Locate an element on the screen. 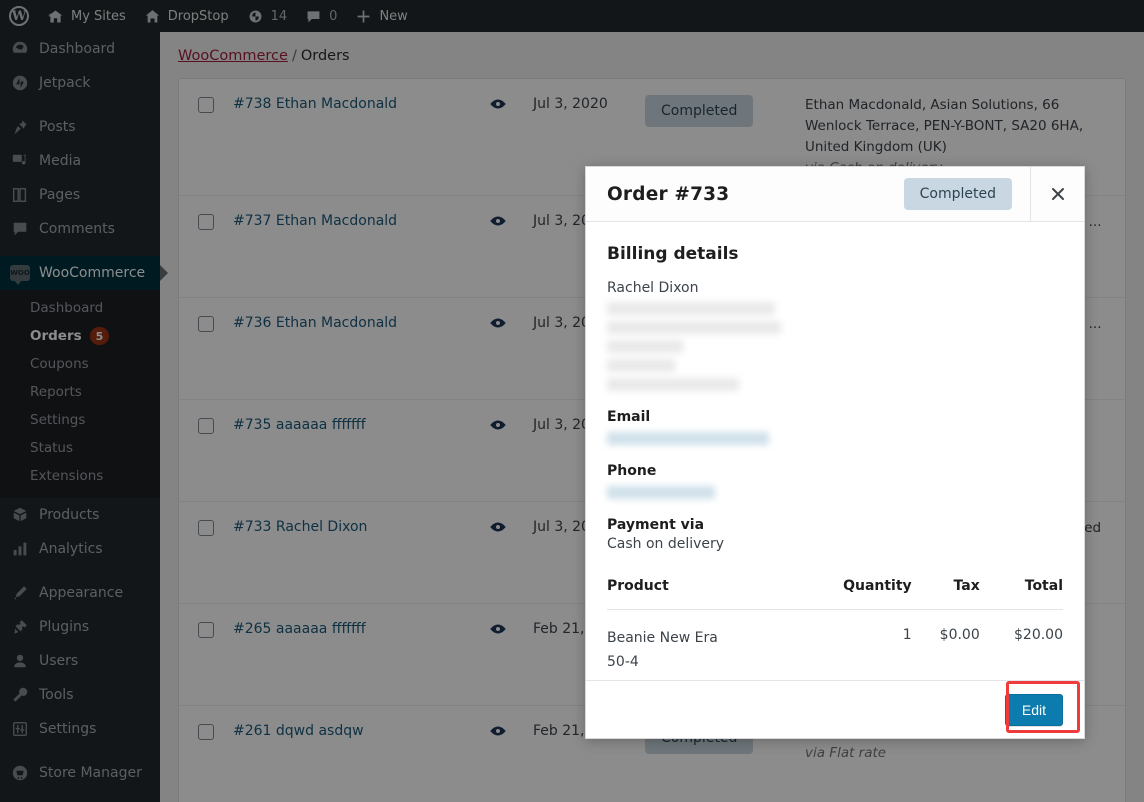  billing-address-redacted is located at coordinates (835, 346).